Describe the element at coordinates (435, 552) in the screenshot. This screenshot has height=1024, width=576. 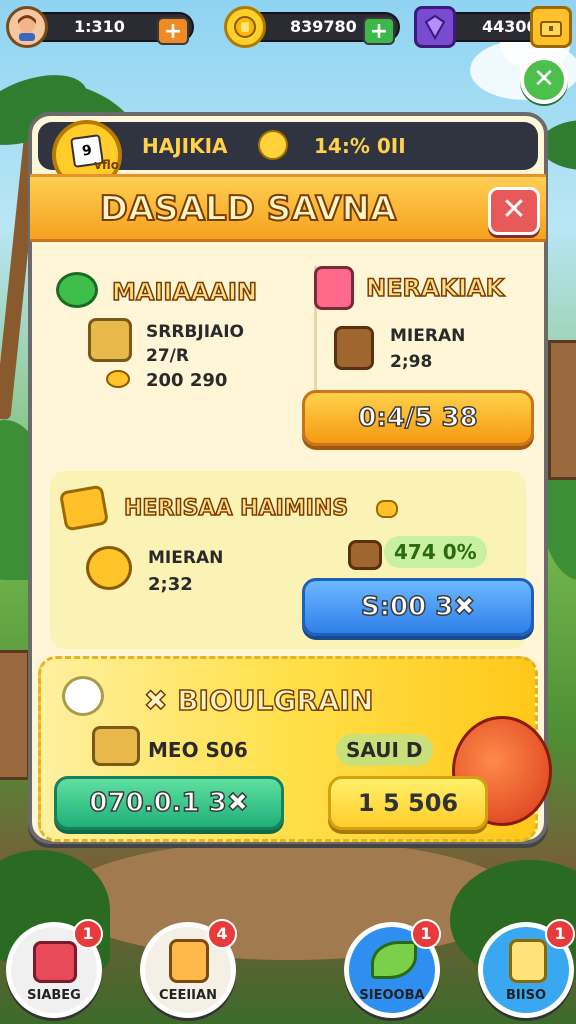
I see `middle-bonus: 474 0%` at that location.